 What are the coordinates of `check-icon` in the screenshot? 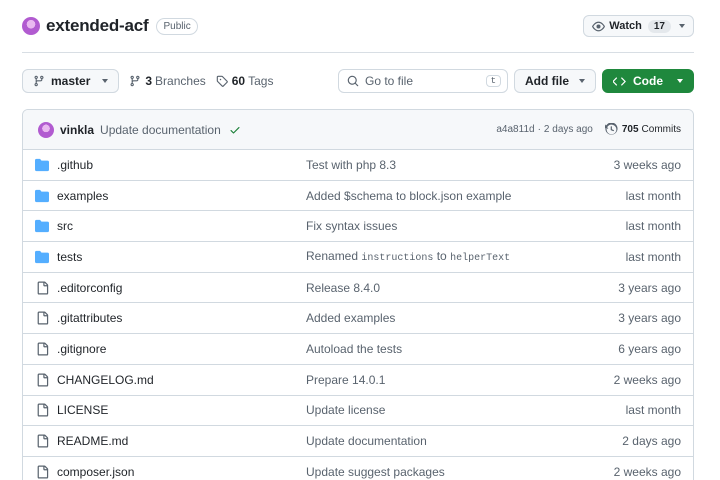 It's located at (235, 130).